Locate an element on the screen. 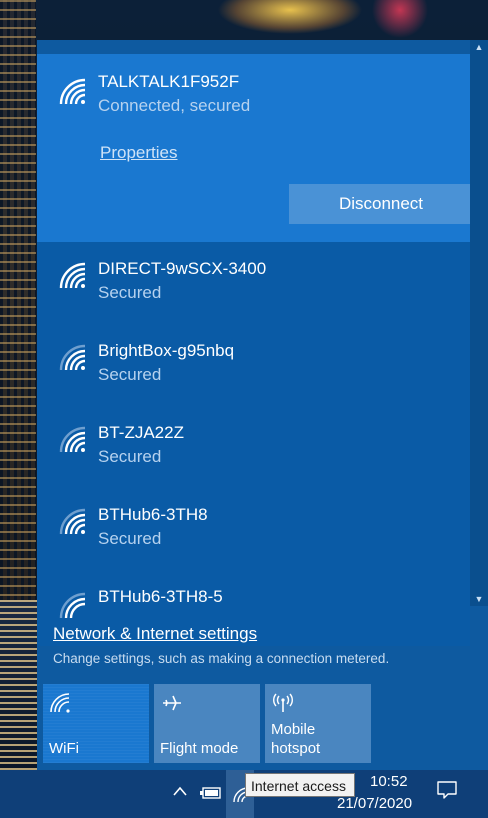 The height and width of the screenshot is (818, 488). network-name: BT-ZJA22Z is located at coordinates (141, 432).